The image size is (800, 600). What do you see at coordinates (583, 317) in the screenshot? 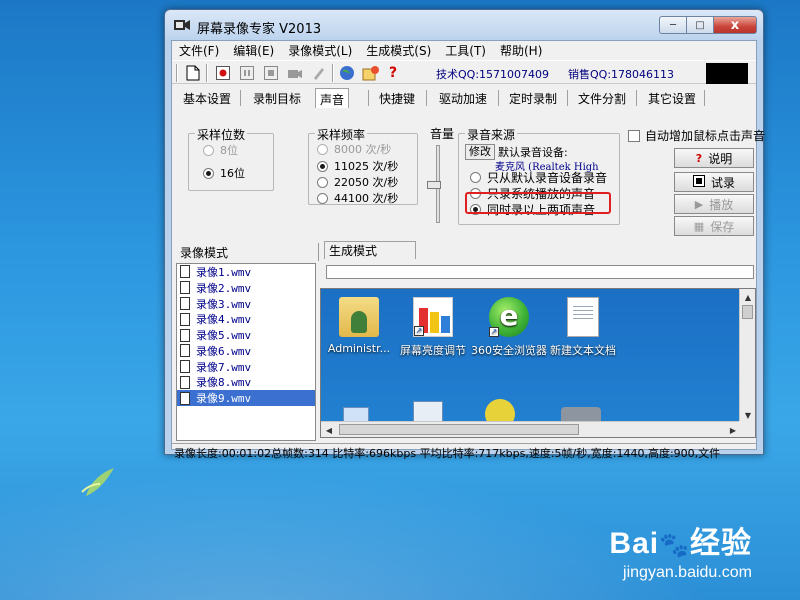
I see `text-document-icon` at bounding box center [583, 317].